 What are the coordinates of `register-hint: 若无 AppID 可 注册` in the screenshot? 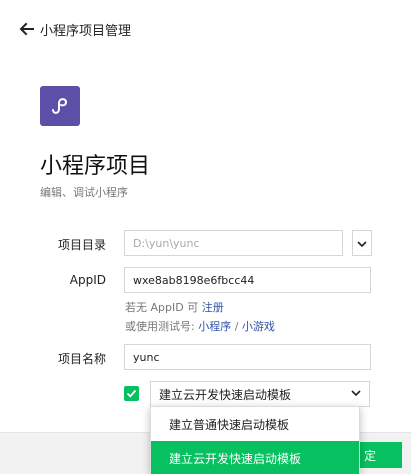 It's located at (174, 307).